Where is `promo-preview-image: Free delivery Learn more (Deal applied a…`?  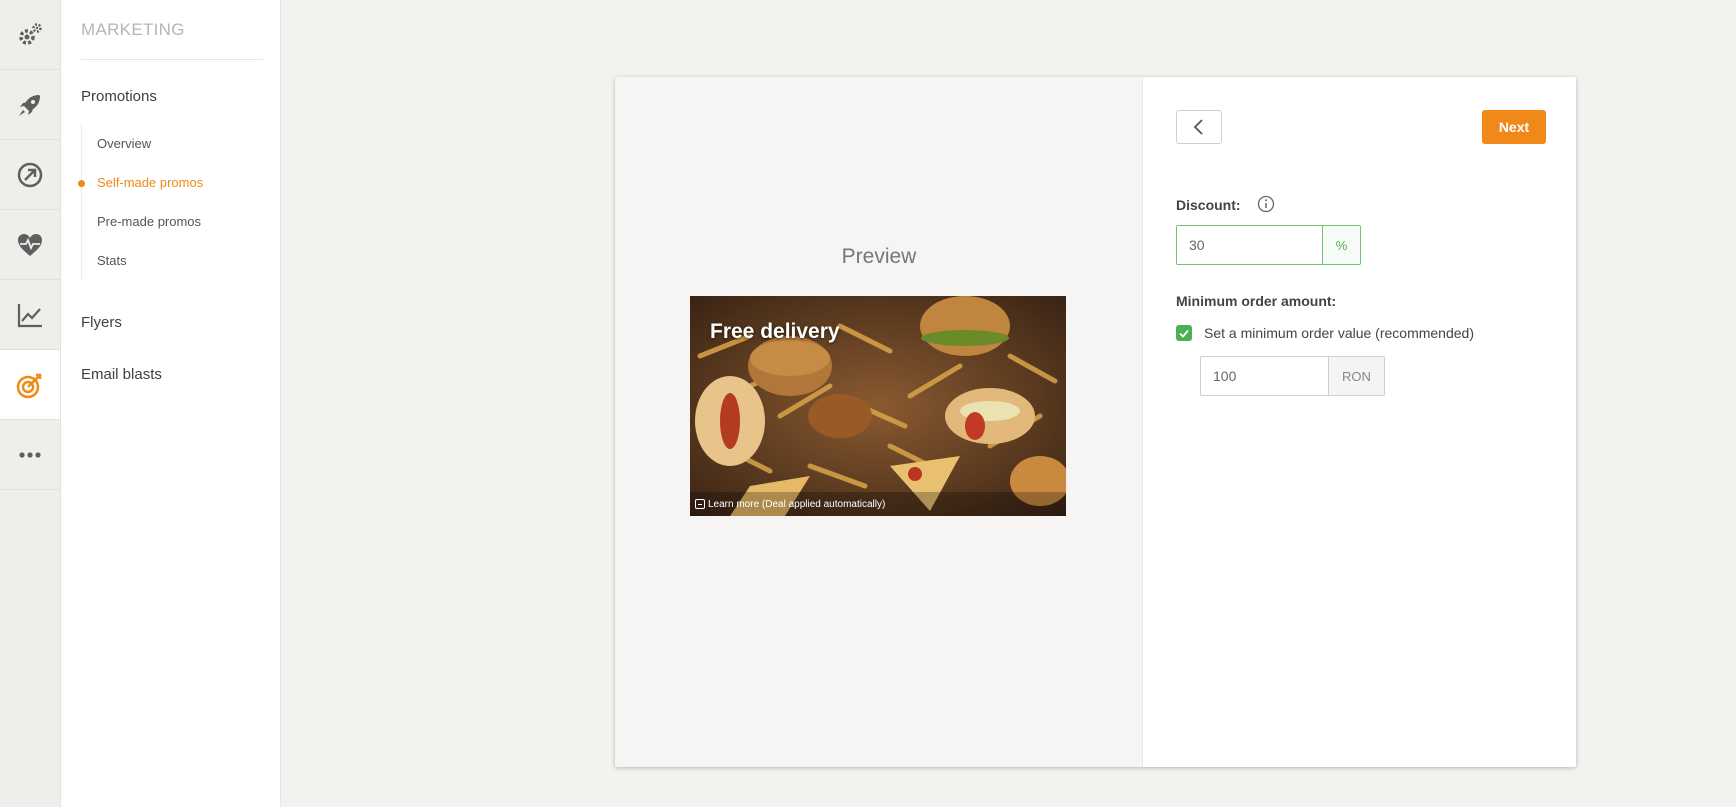 promo-preview-image: Free delivery Learn more (Deal applied a… is located at coordinates (878, 406).